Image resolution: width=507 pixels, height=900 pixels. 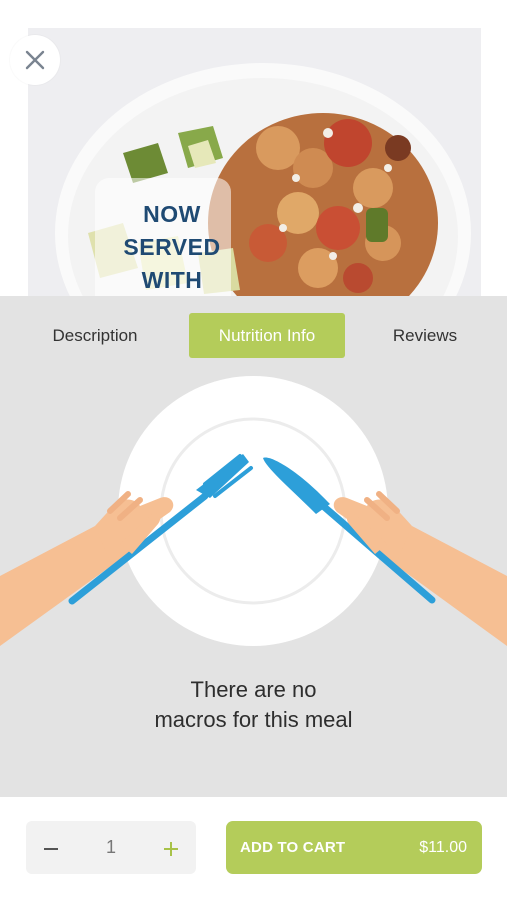 I want to click on minus-icon, so click(x=51, y=849).